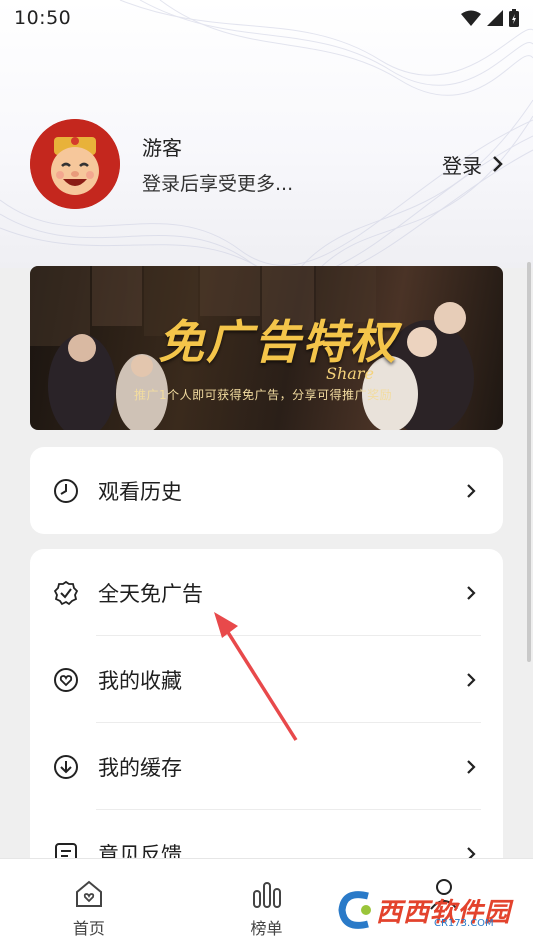 This screenshot has width=533, height=948. Describe the element at coordinates (140, 680) in the screenshot. I see `menu-item-label: 我的收藏` at that location.